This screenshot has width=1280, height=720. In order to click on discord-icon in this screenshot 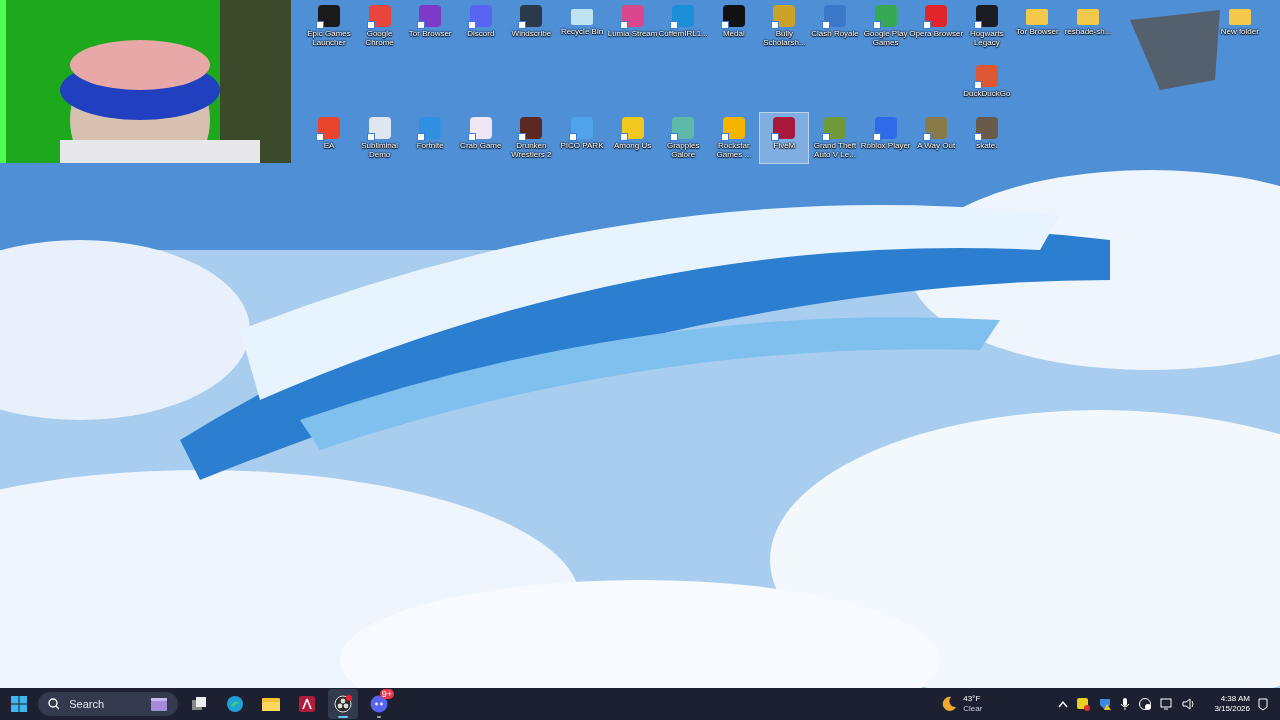, I will do `click(379, 704)`.